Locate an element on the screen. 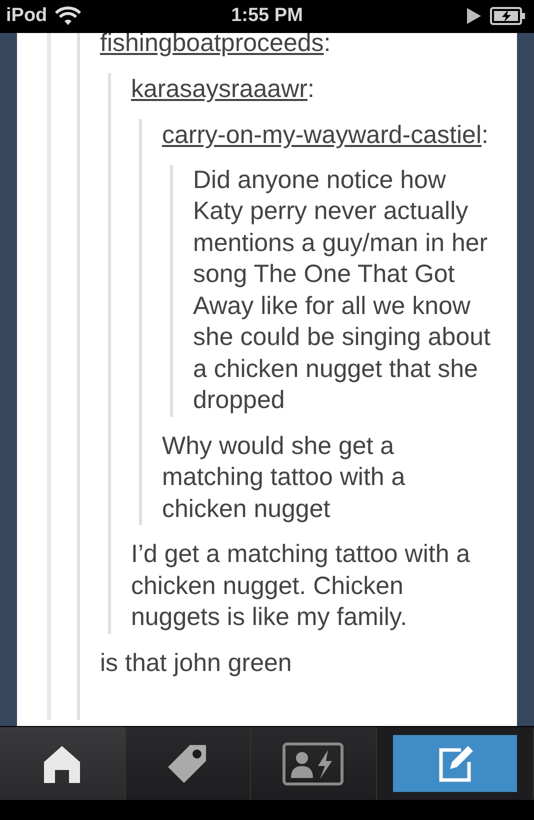 The image size is (534, 820). post-text: Why would she get a matching tattoo with a chicken nugget is located at coordinates (284, 477).